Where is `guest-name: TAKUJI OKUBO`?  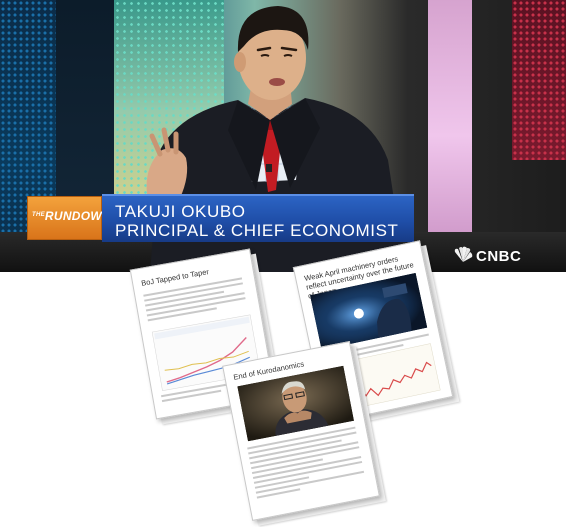 guest-name: TAKUJI OKUBO is located at coordinates (180, 211).